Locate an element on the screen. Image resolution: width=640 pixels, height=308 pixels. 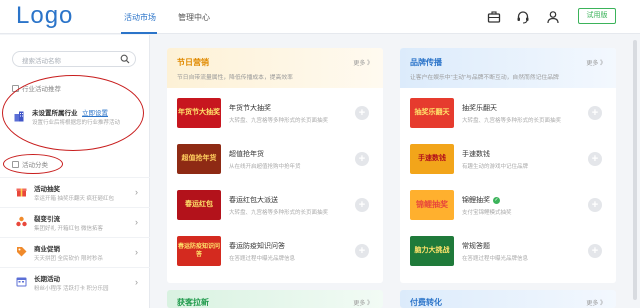
activity-thumbnail: 春运防疫知识问答 is located at coordinates (199, 251).